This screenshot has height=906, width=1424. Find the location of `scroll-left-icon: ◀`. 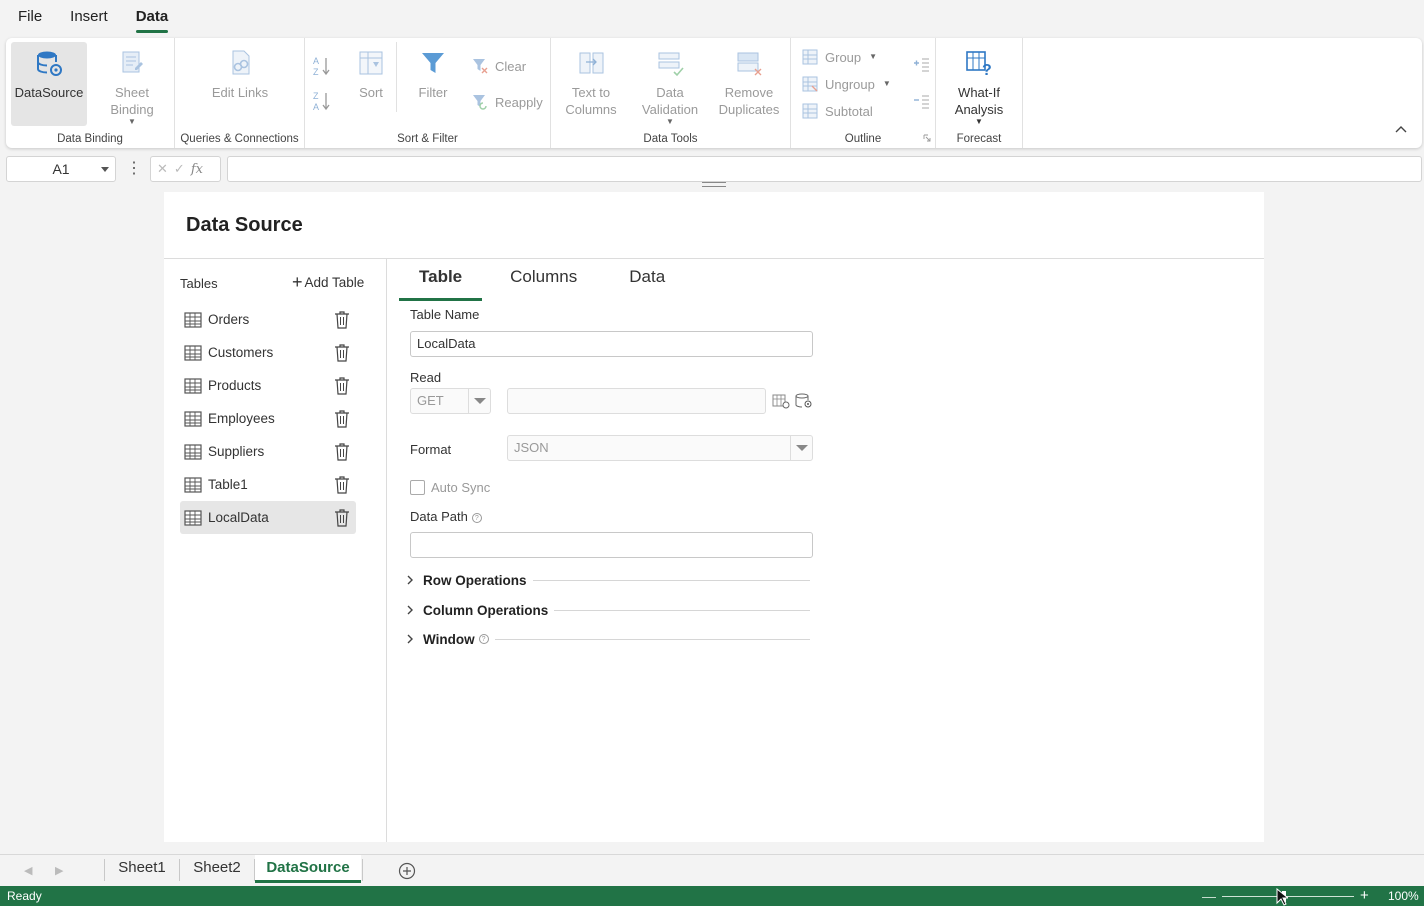

scroll-left-icon: ◀ is located at coordinates (28, 870).